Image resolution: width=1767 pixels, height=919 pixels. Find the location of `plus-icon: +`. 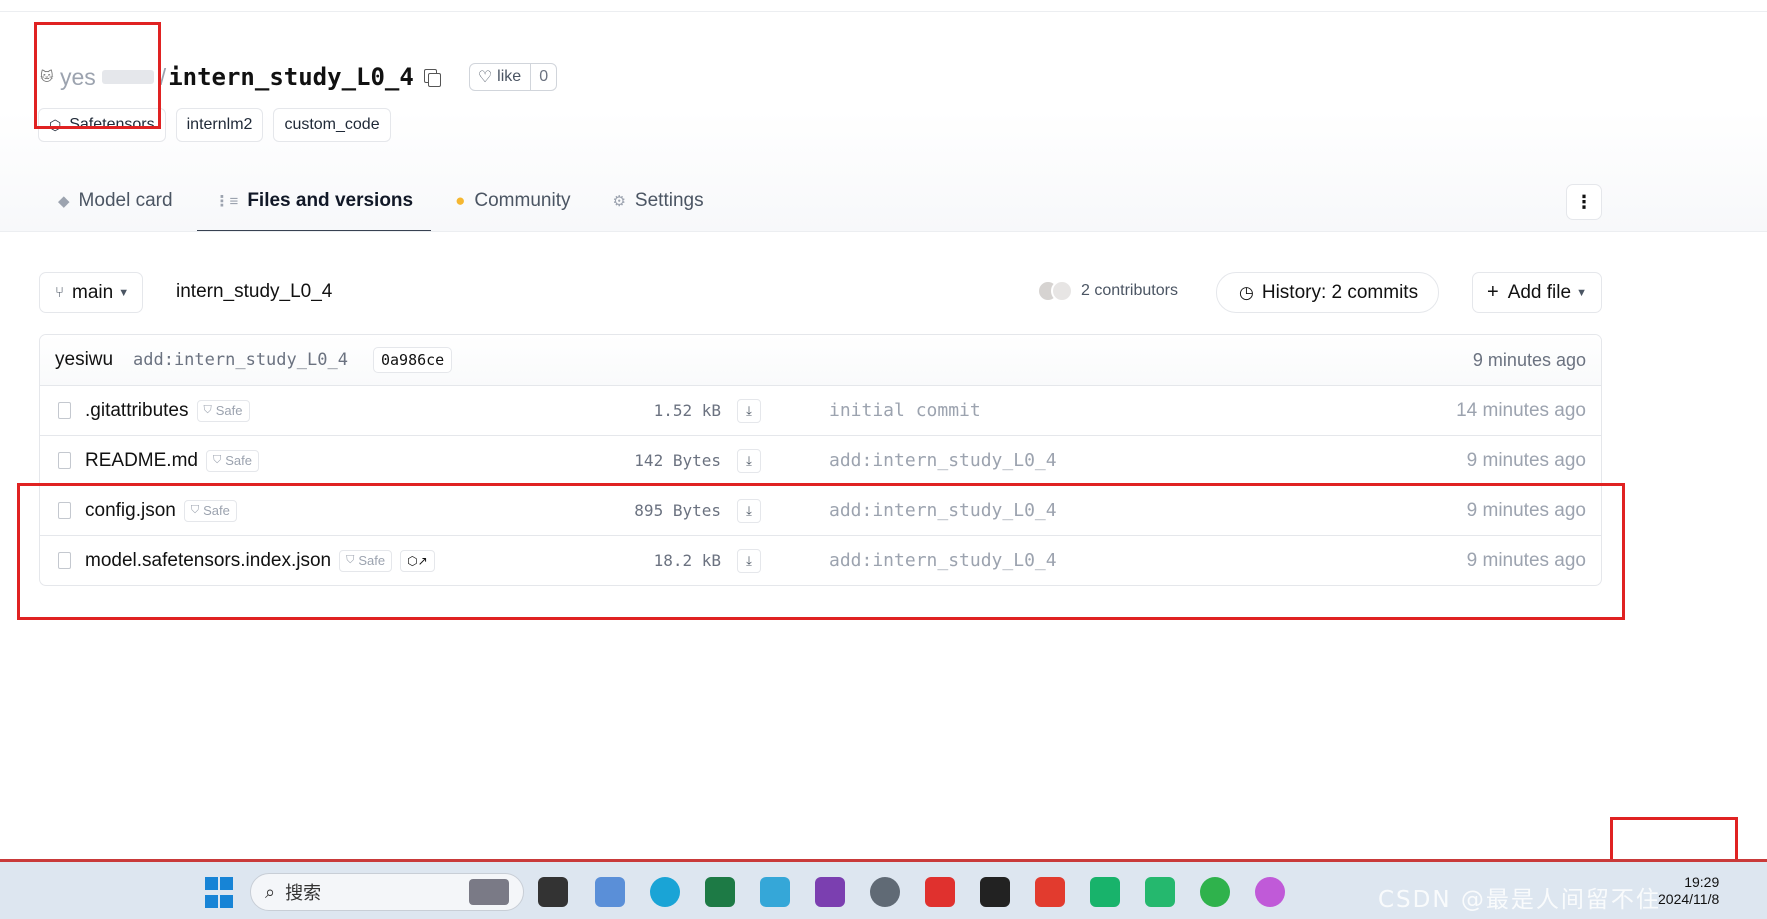

plus-icon: + is located at coordinates (1493, 292).